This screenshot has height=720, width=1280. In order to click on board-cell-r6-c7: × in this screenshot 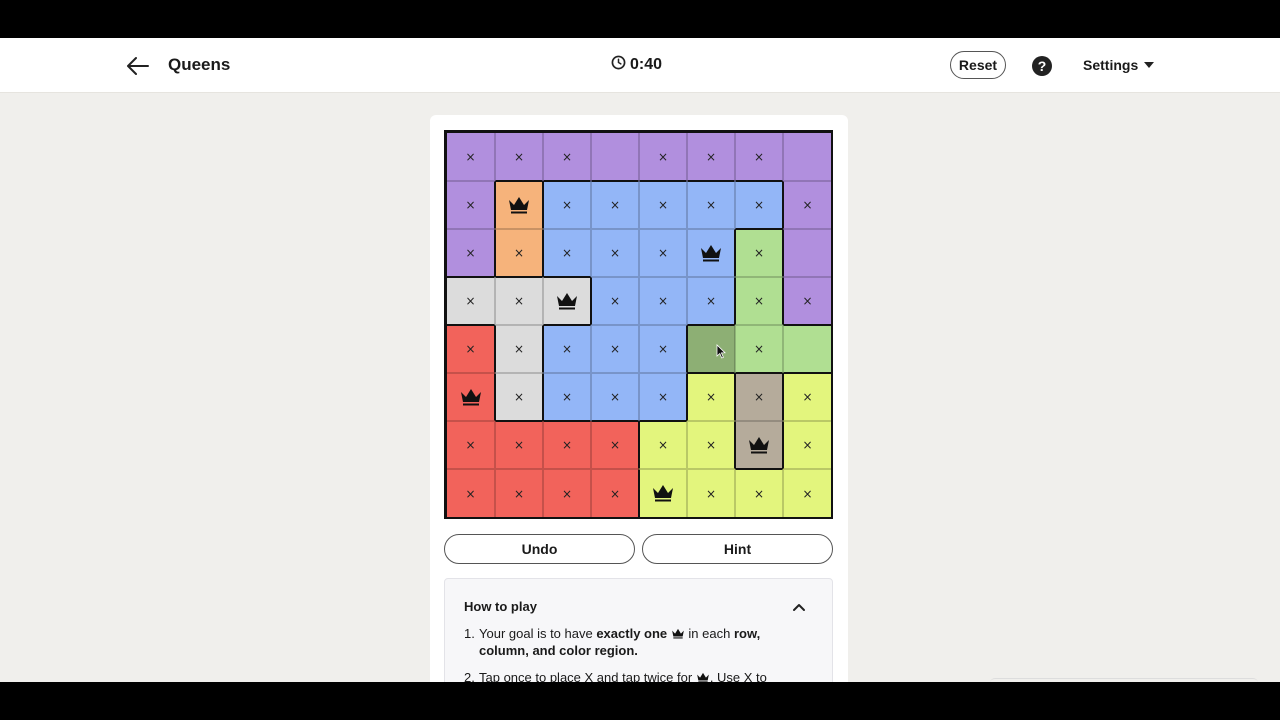, I will do `click(759, 397)`.